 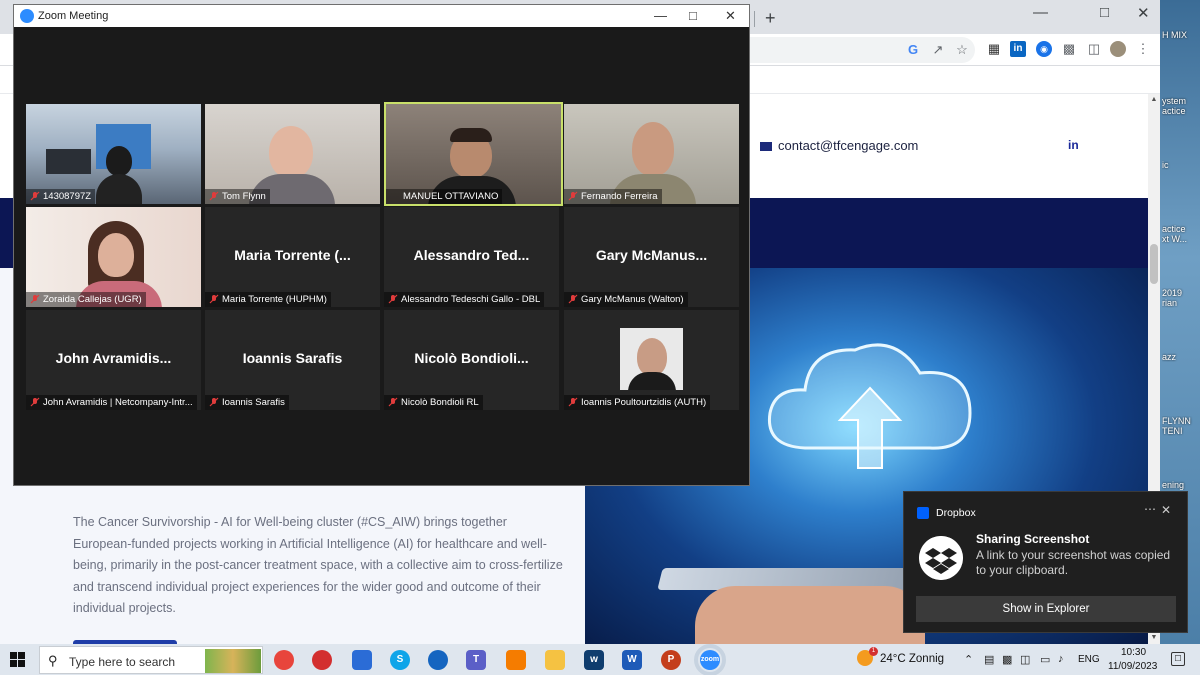 What do you see at coordinates (671, 660) in the screenshot?
I see `powerpoint-icon: P` at bounding box center [671, 660].